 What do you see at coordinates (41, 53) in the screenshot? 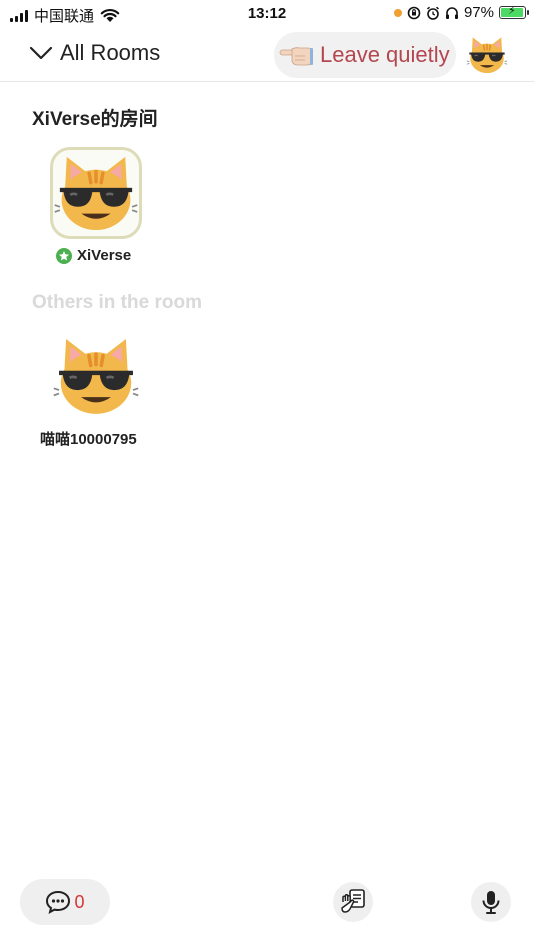
I see `chevron-down-icon` at bounding box center [41, 53].